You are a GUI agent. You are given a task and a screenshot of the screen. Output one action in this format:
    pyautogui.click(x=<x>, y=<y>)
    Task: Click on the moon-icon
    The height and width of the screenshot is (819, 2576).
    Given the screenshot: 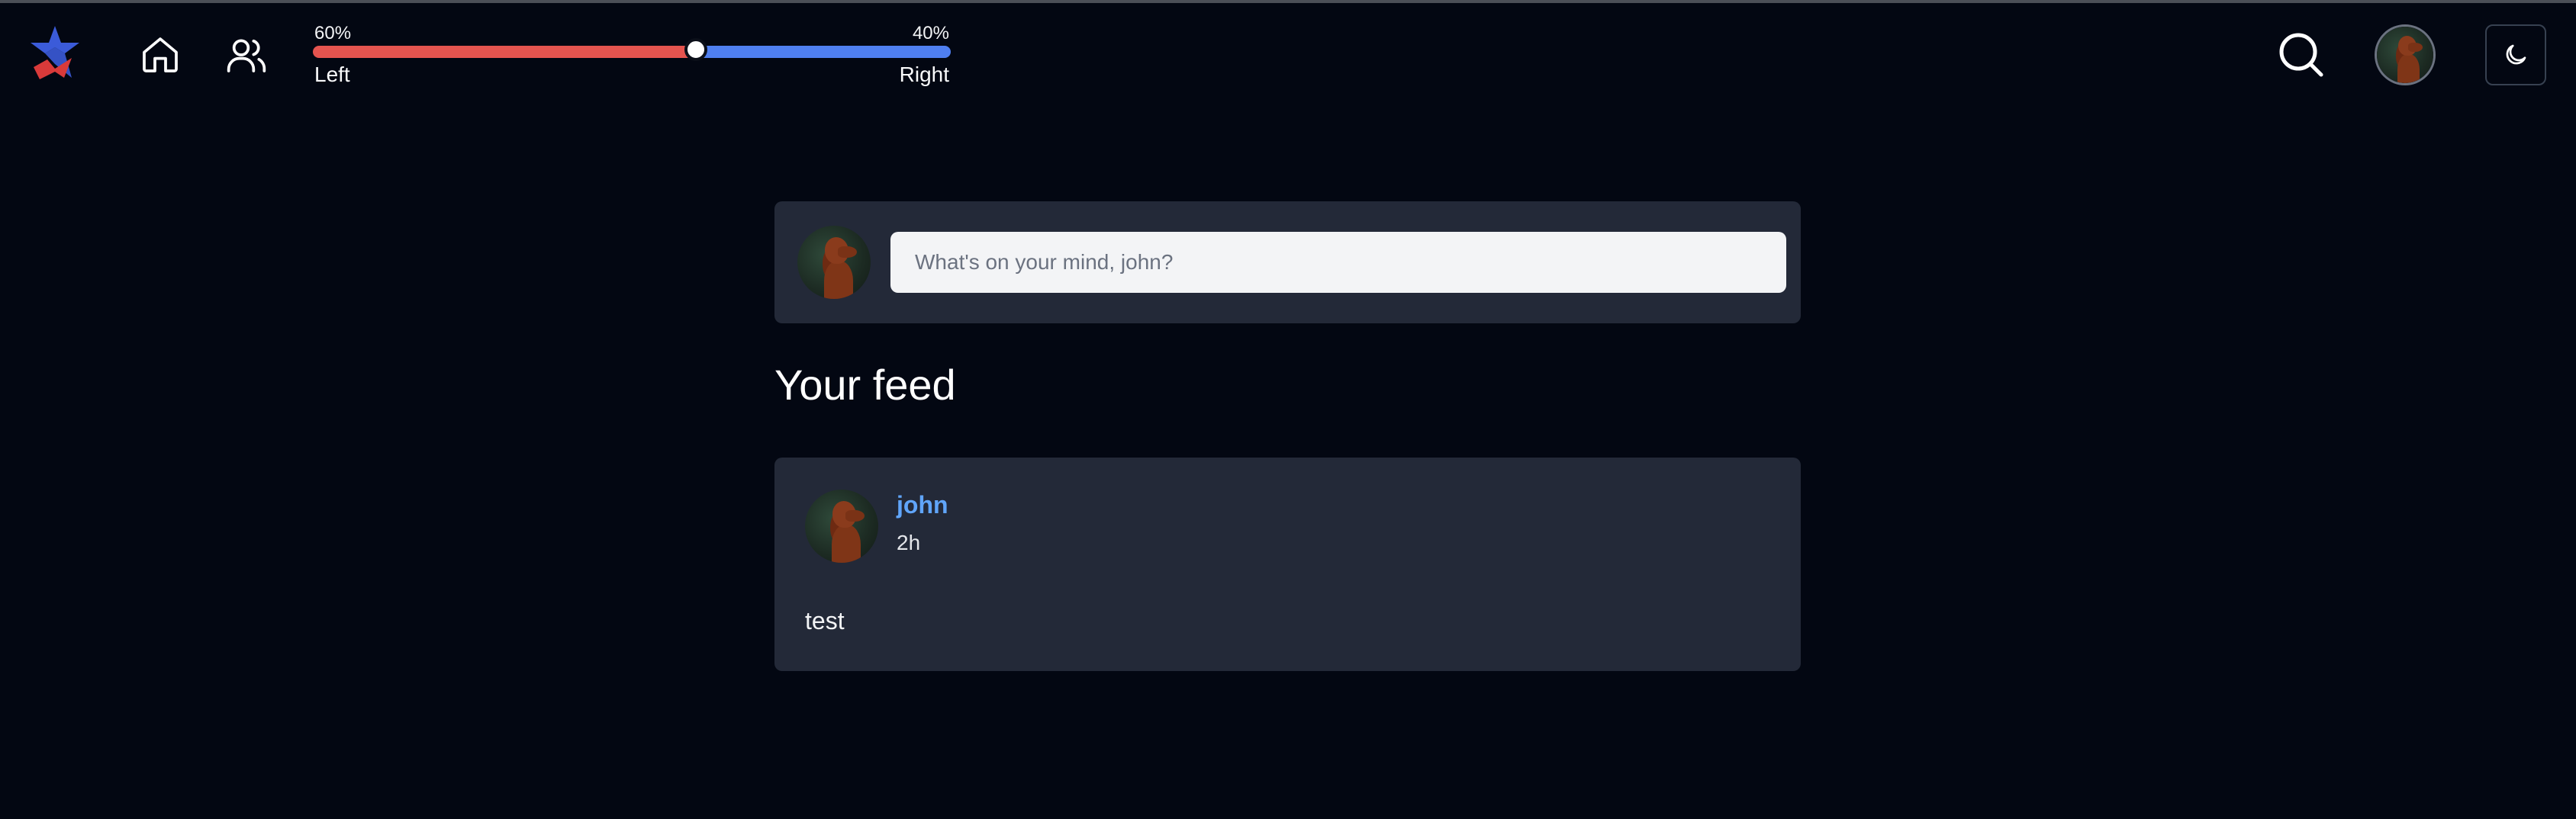 What is the action you would take?
    pyautogui.click(x=2516, y=54)
    